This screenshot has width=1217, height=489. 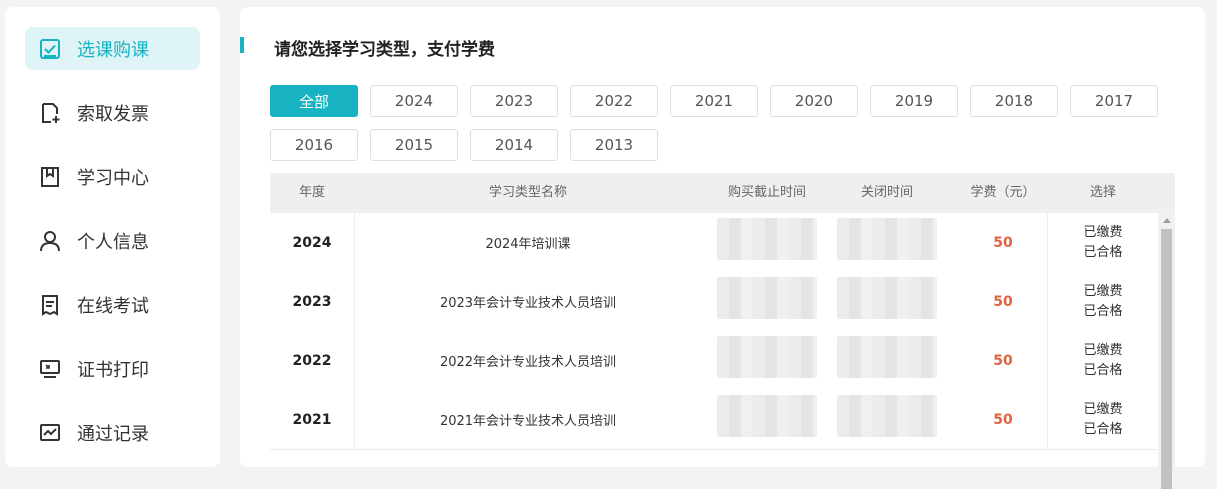 I want to click on year-filter-all: 全部, so click(x=314, y=101).